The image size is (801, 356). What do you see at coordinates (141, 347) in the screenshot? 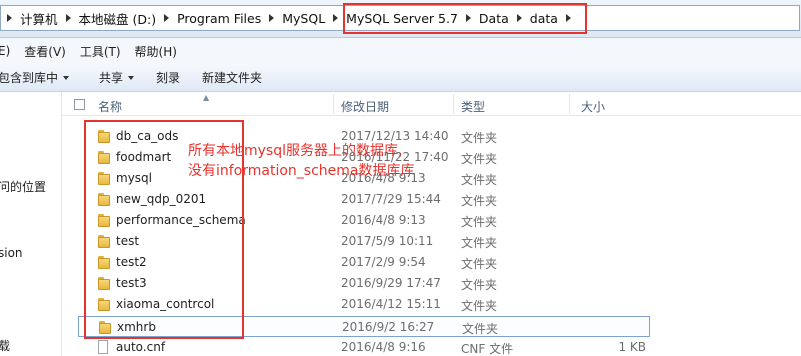
I see `file-name: auto.cnf` at bounding box center [141, 347].